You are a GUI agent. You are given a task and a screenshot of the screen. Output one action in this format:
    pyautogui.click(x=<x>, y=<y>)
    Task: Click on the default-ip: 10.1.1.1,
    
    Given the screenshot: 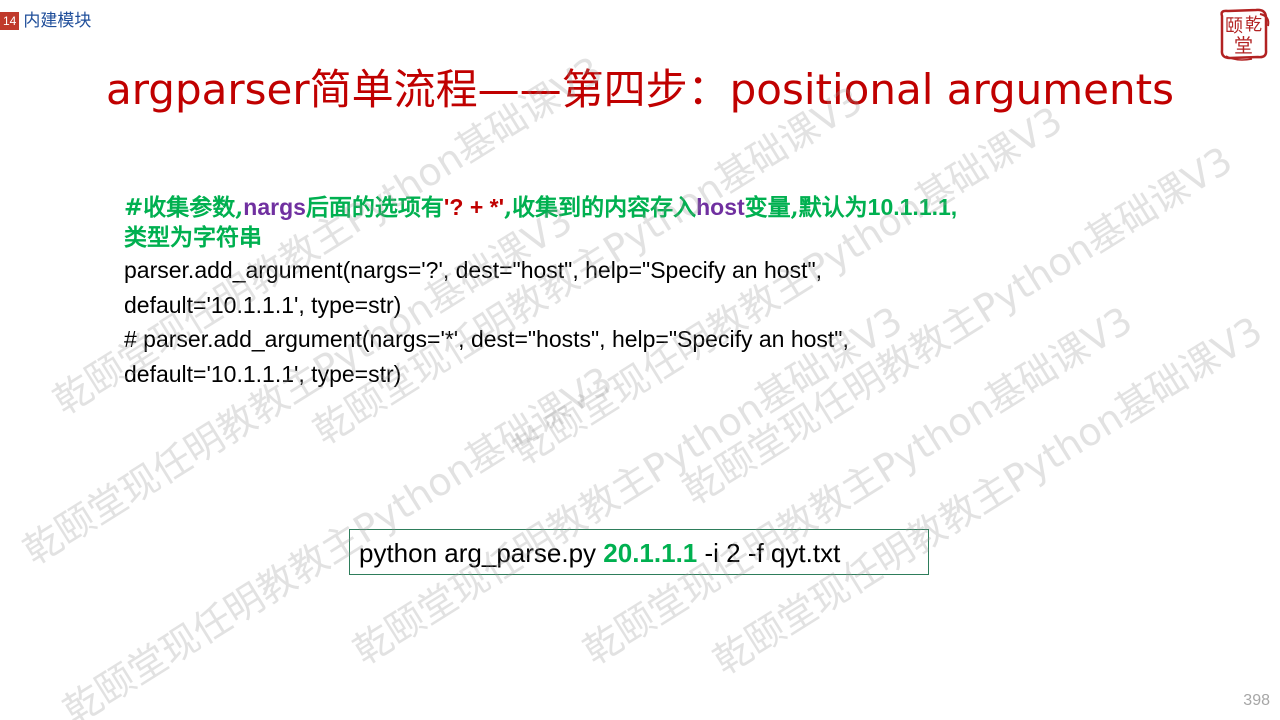 What is the action you would take?
    pyautogui.click(x=912, y=207)
    